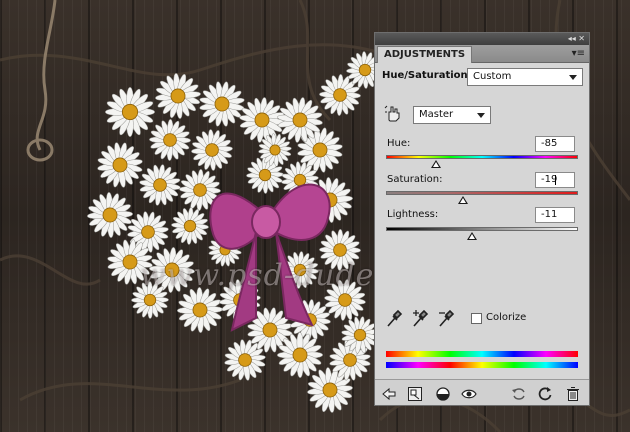 The image size is (630, 432). What do you see at coordinates (581, 38) in the screenshot?
I see `close-icon: ✕` at bounding box center [581, 38].